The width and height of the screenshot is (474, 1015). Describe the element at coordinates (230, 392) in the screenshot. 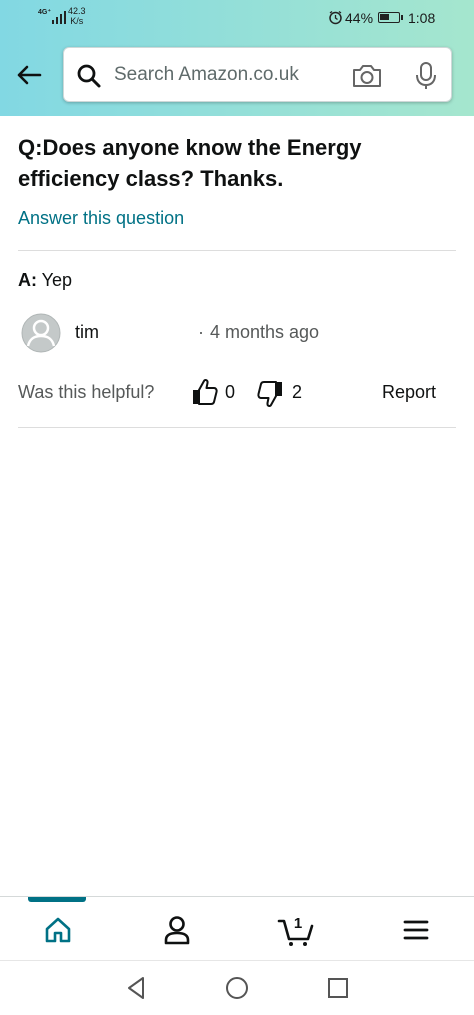

I see `upvote-count: 0` at that location.